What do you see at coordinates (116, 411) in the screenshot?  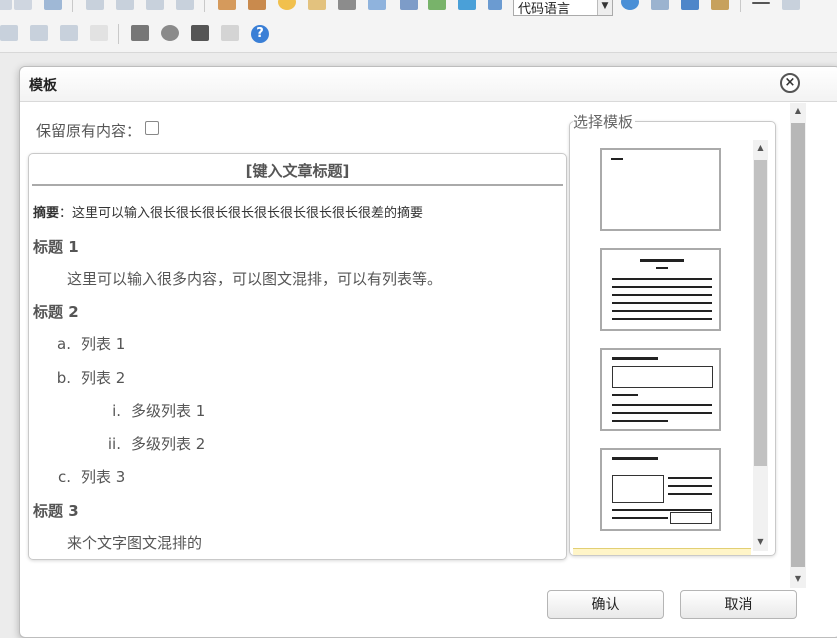 I see `list-marker: i.` at bounding box center [116, 411].